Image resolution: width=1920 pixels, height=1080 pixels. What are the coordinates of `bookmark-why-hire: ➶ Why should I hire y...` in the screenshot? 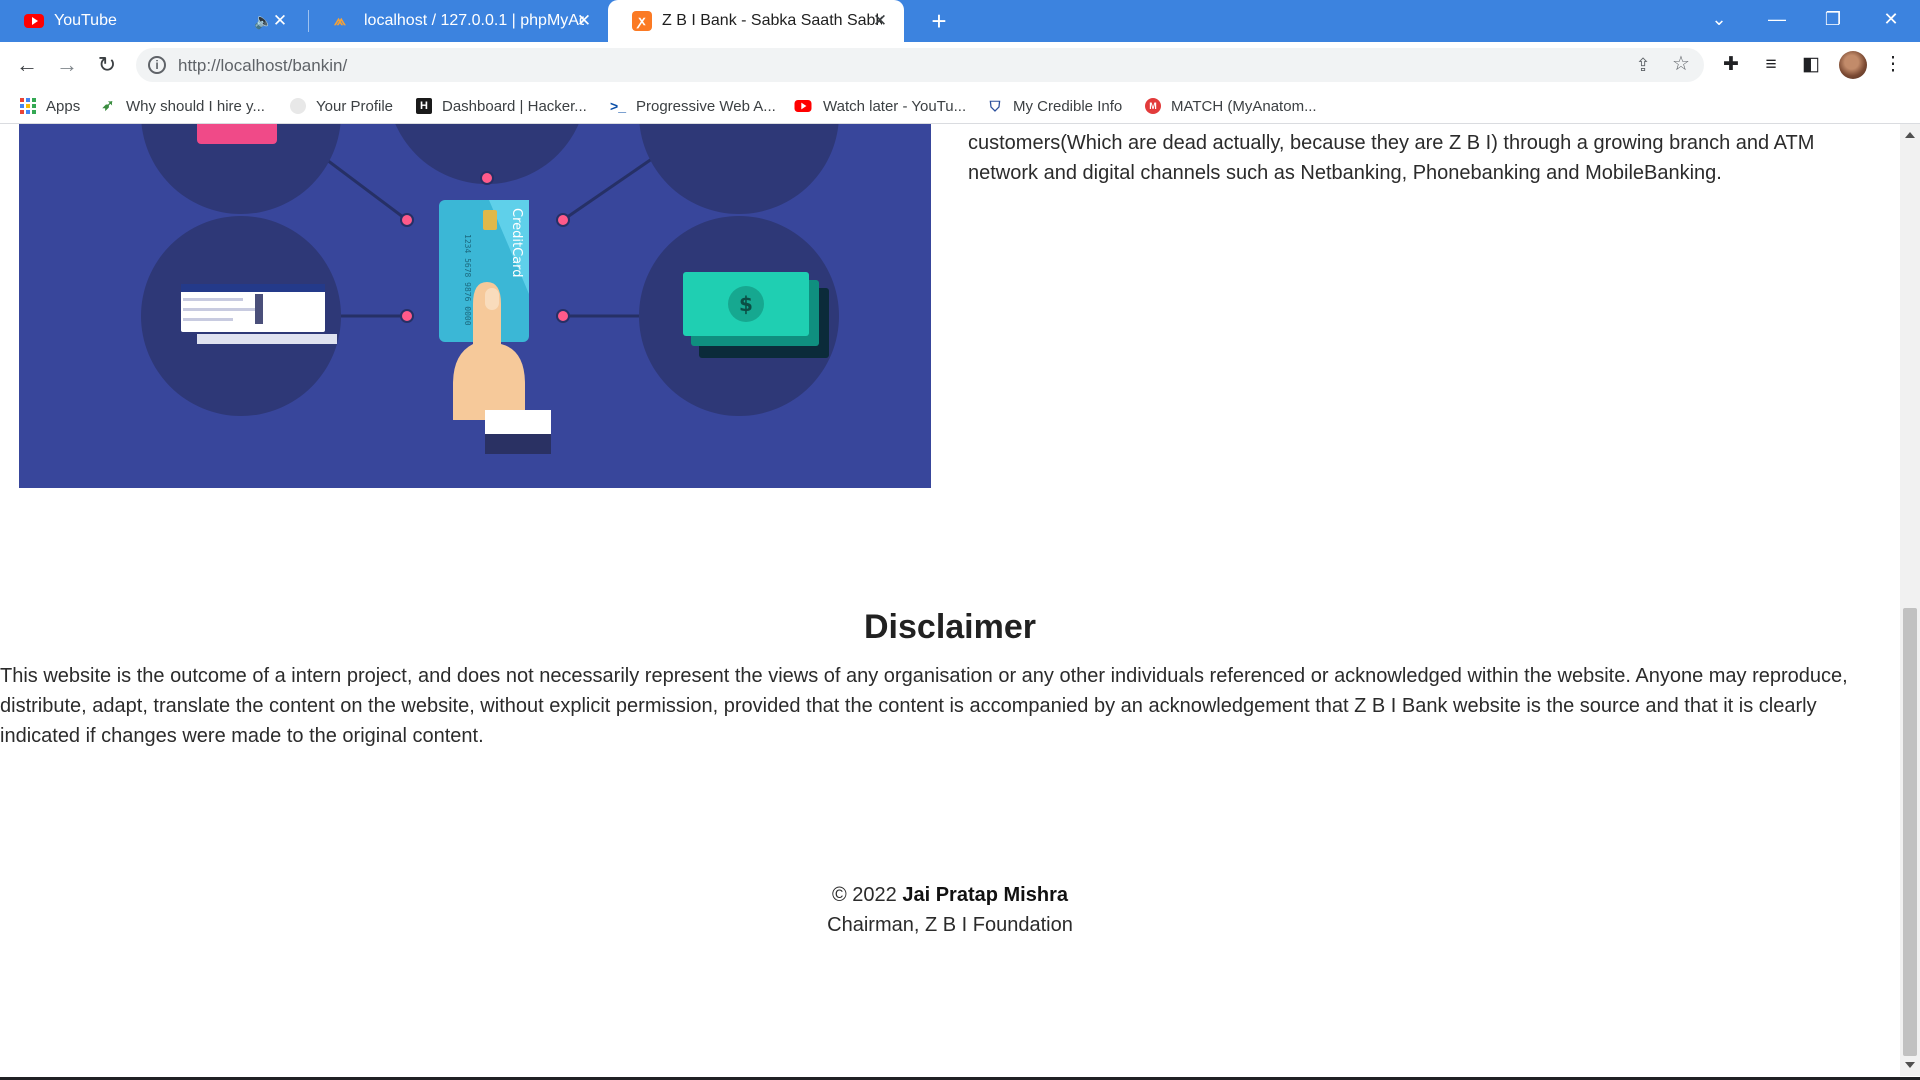 It's located at (182, 106).